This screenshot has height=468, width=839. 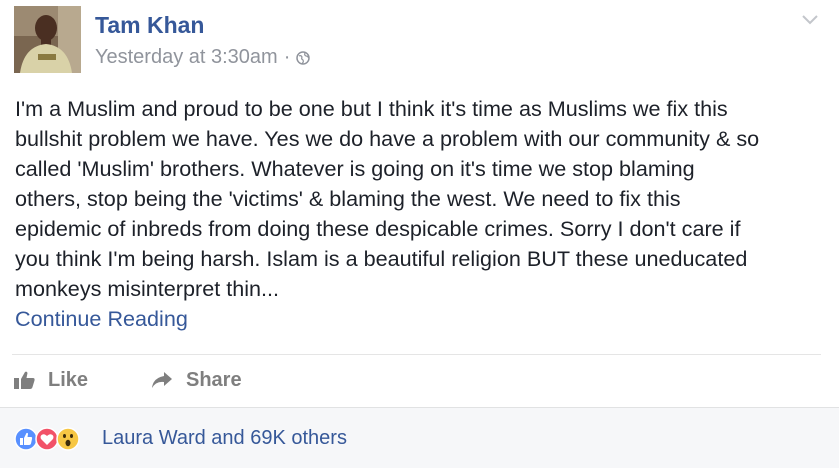 I want to click on share-label: Share, so click(x=214, y=379).